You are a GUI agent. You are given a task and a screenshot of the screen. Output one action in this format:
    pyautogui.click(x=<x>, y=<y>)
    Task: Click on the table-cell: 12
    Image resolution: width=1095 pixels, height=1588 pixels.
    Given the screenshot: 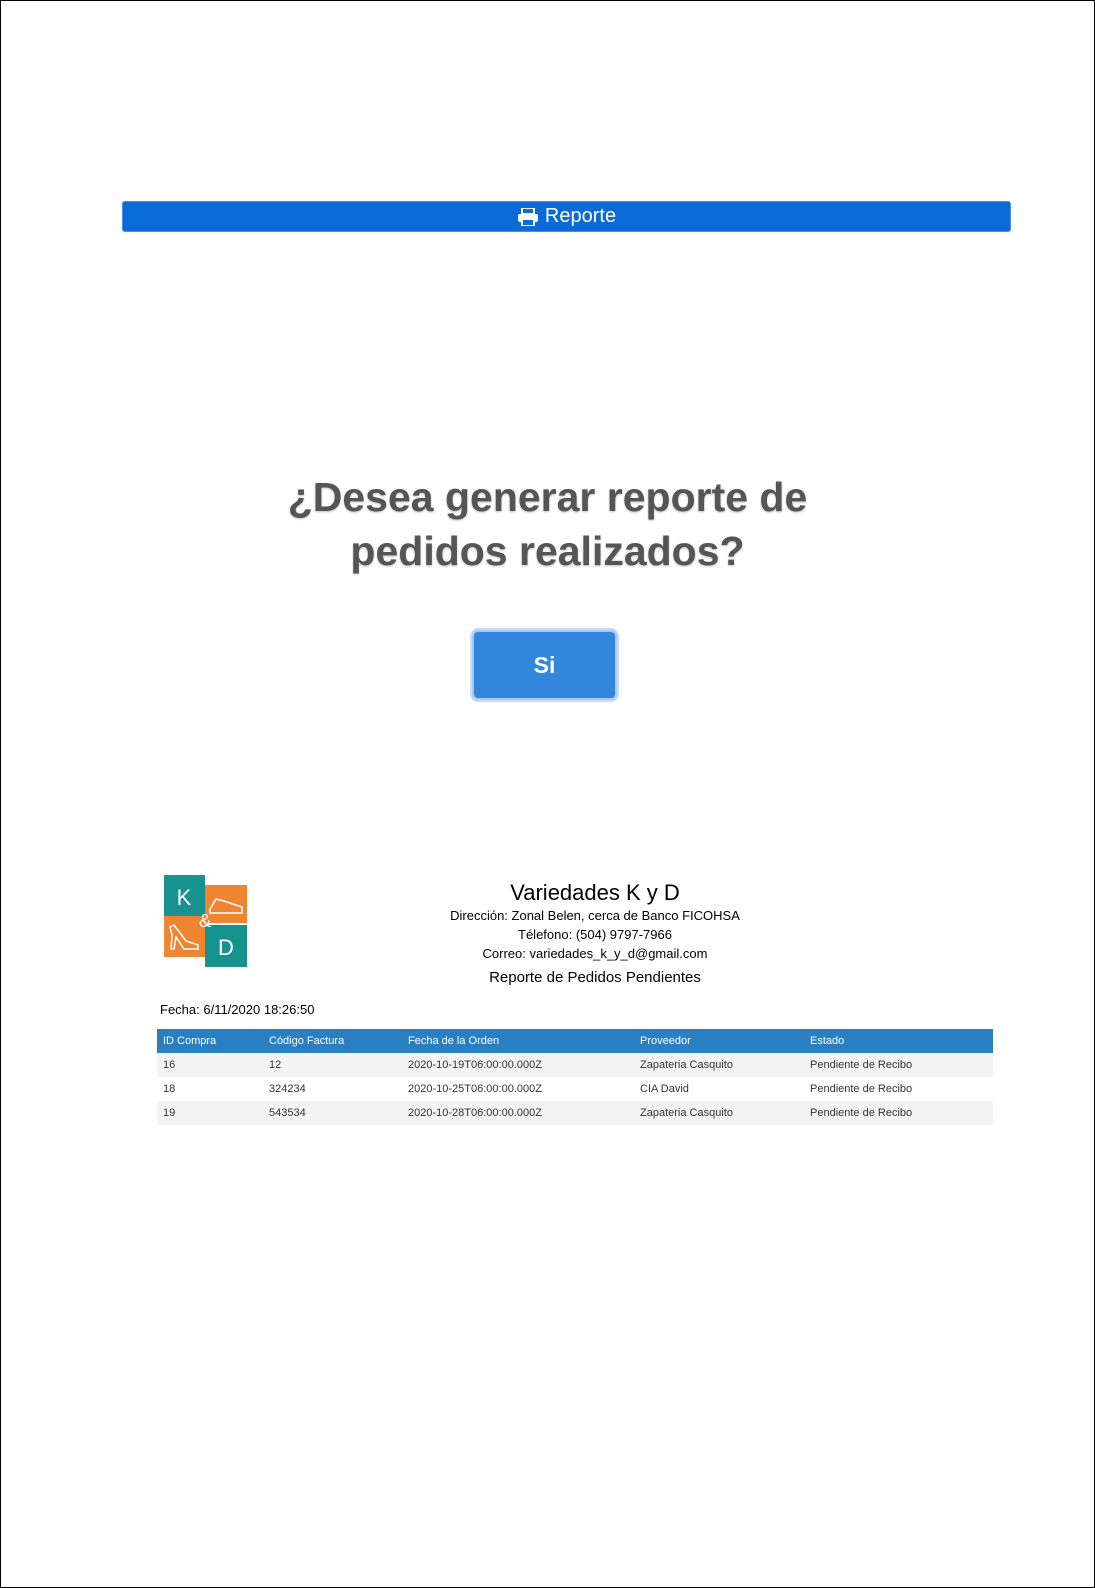 What is the action you would take?
    pyautogui.click(x=275, y=1065)
    